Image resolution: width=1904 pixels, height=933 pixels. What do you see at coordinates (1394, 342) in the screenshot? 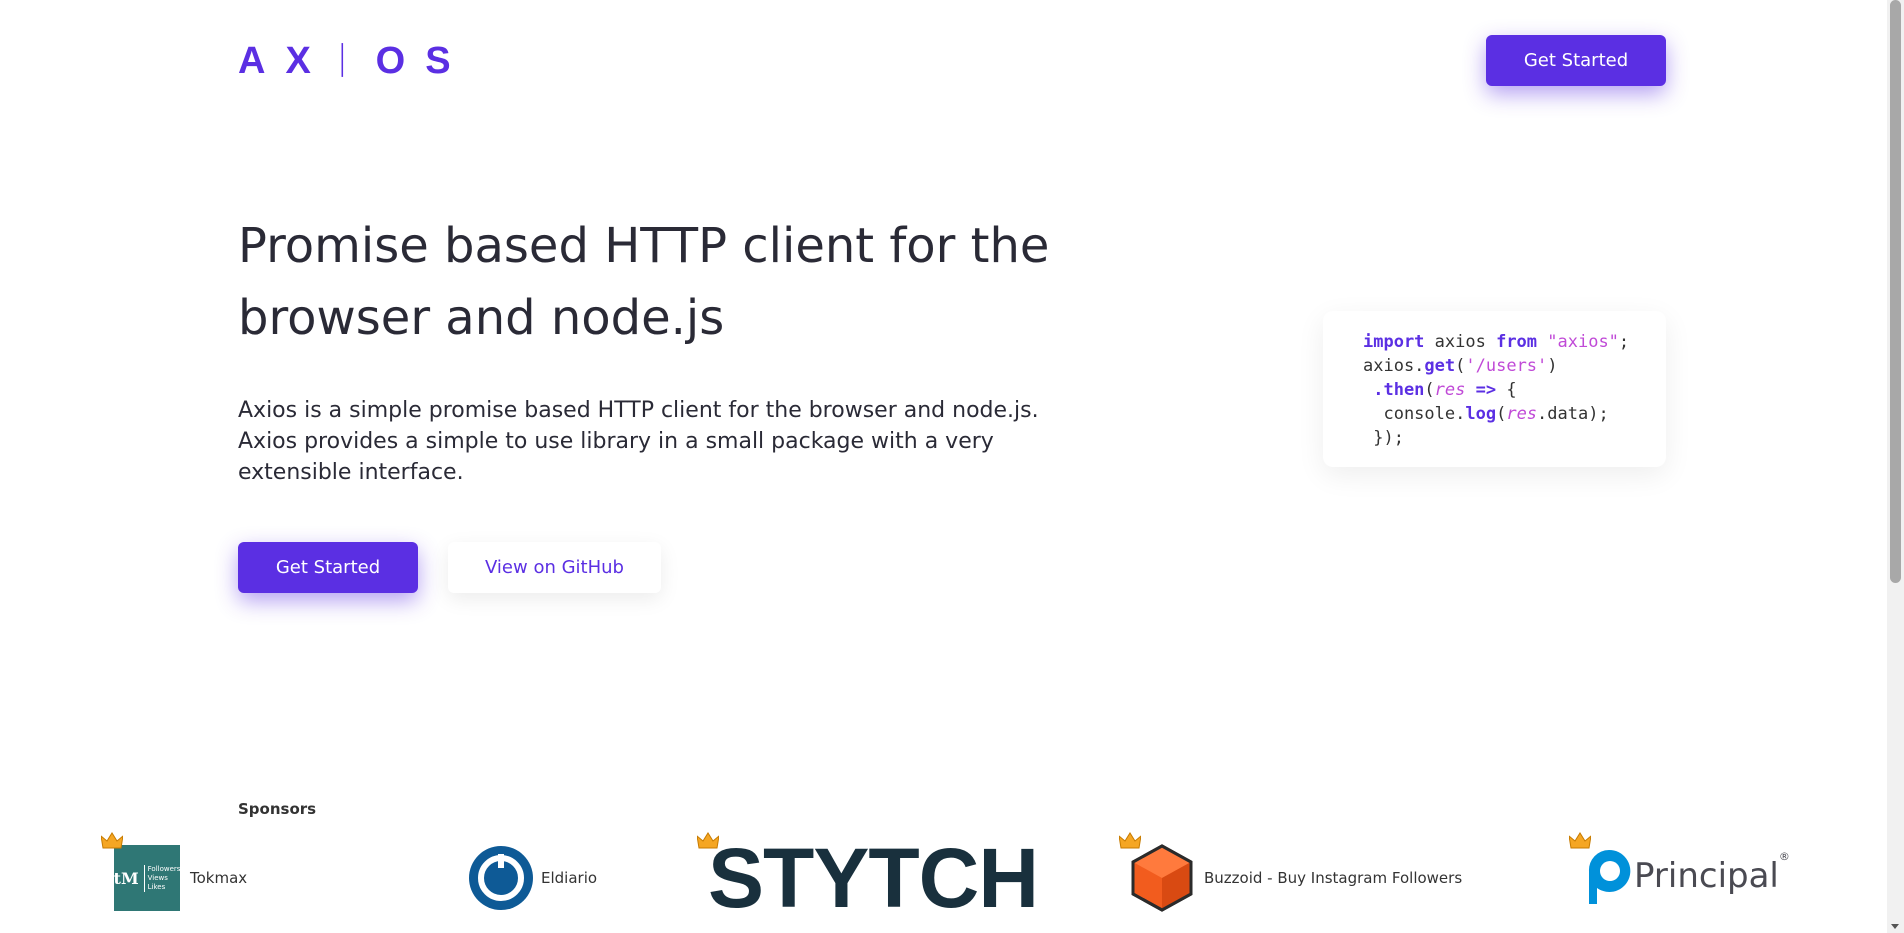
I see `code-keyword: import` at bounding box center [1394, 342].